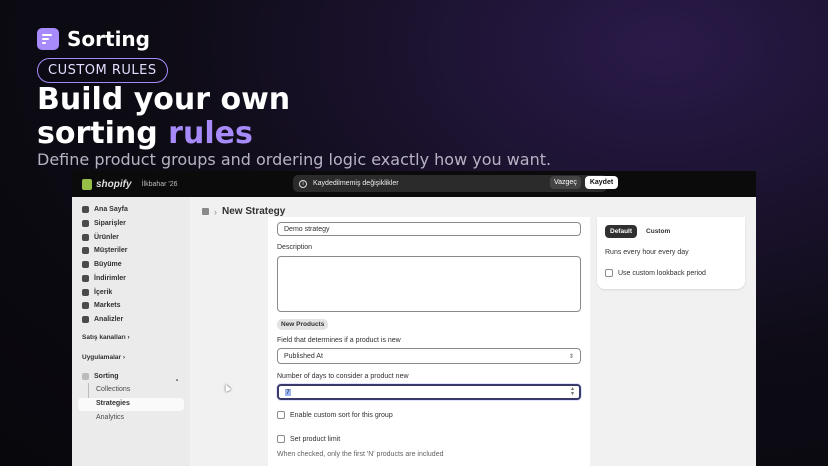  I want to click on headline-line-2: sorting rules, so click(163, 134).